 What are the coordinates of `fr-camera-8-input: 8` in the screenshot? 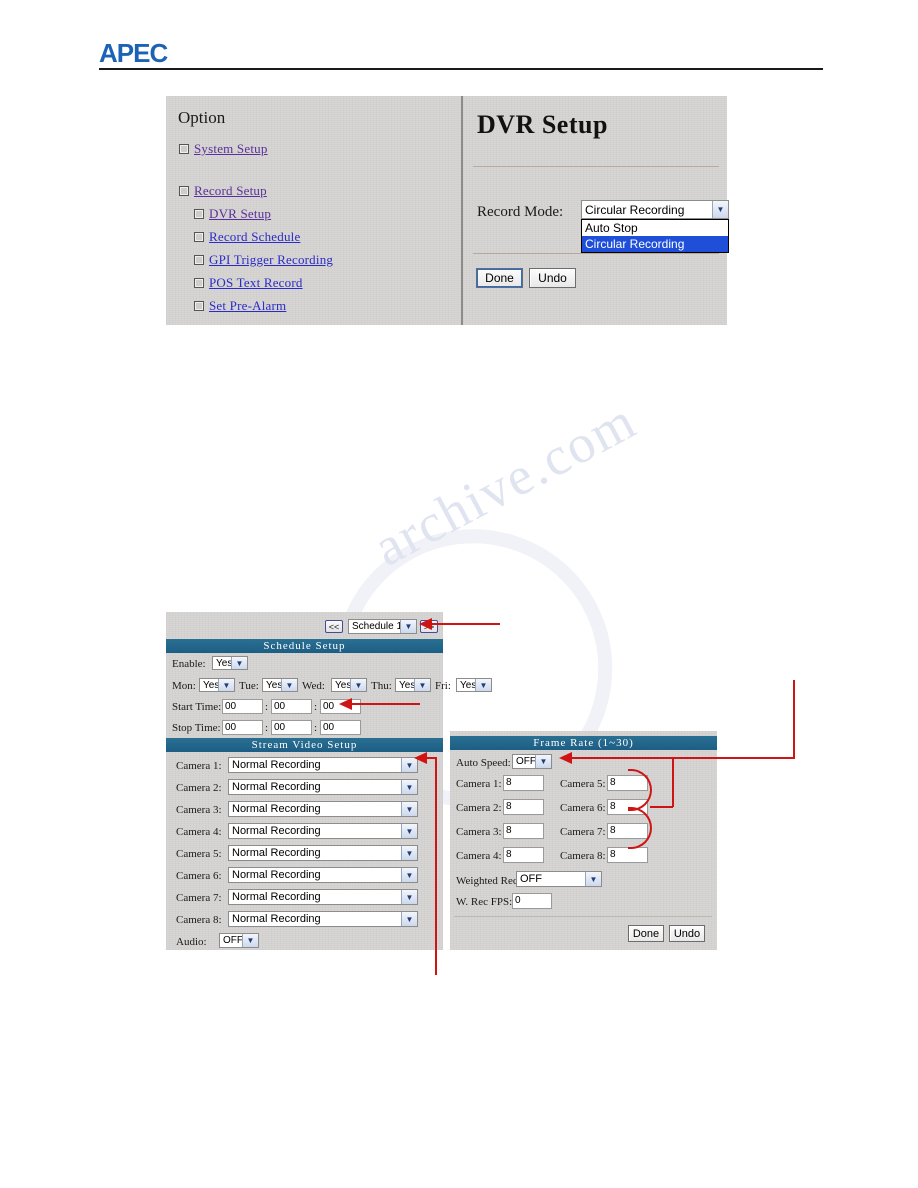 It's located at (627, 855).